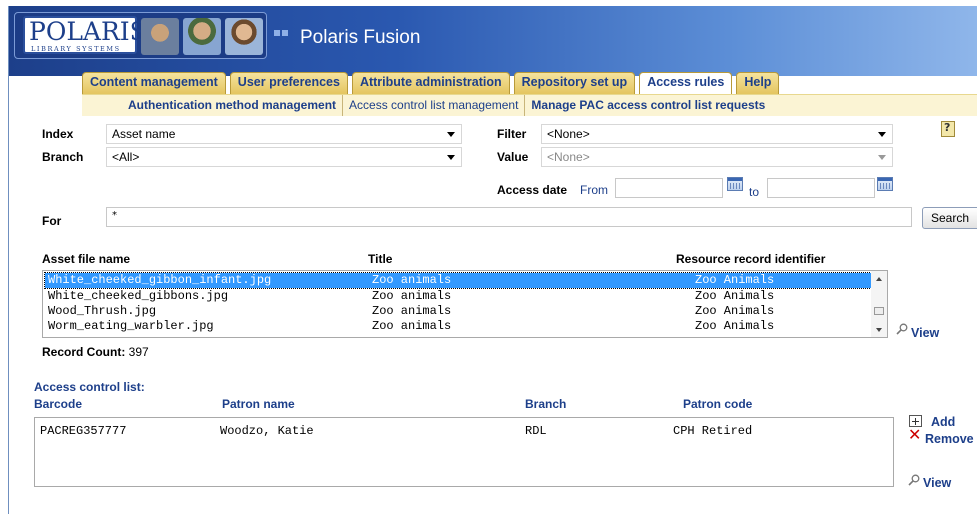 Image resolution: width=977 pixels, height=514 pixels. What do you see at coordinates (160, 36) in the screenshot?
I see `reader-photo-icon` at bounding box center [160, 36].